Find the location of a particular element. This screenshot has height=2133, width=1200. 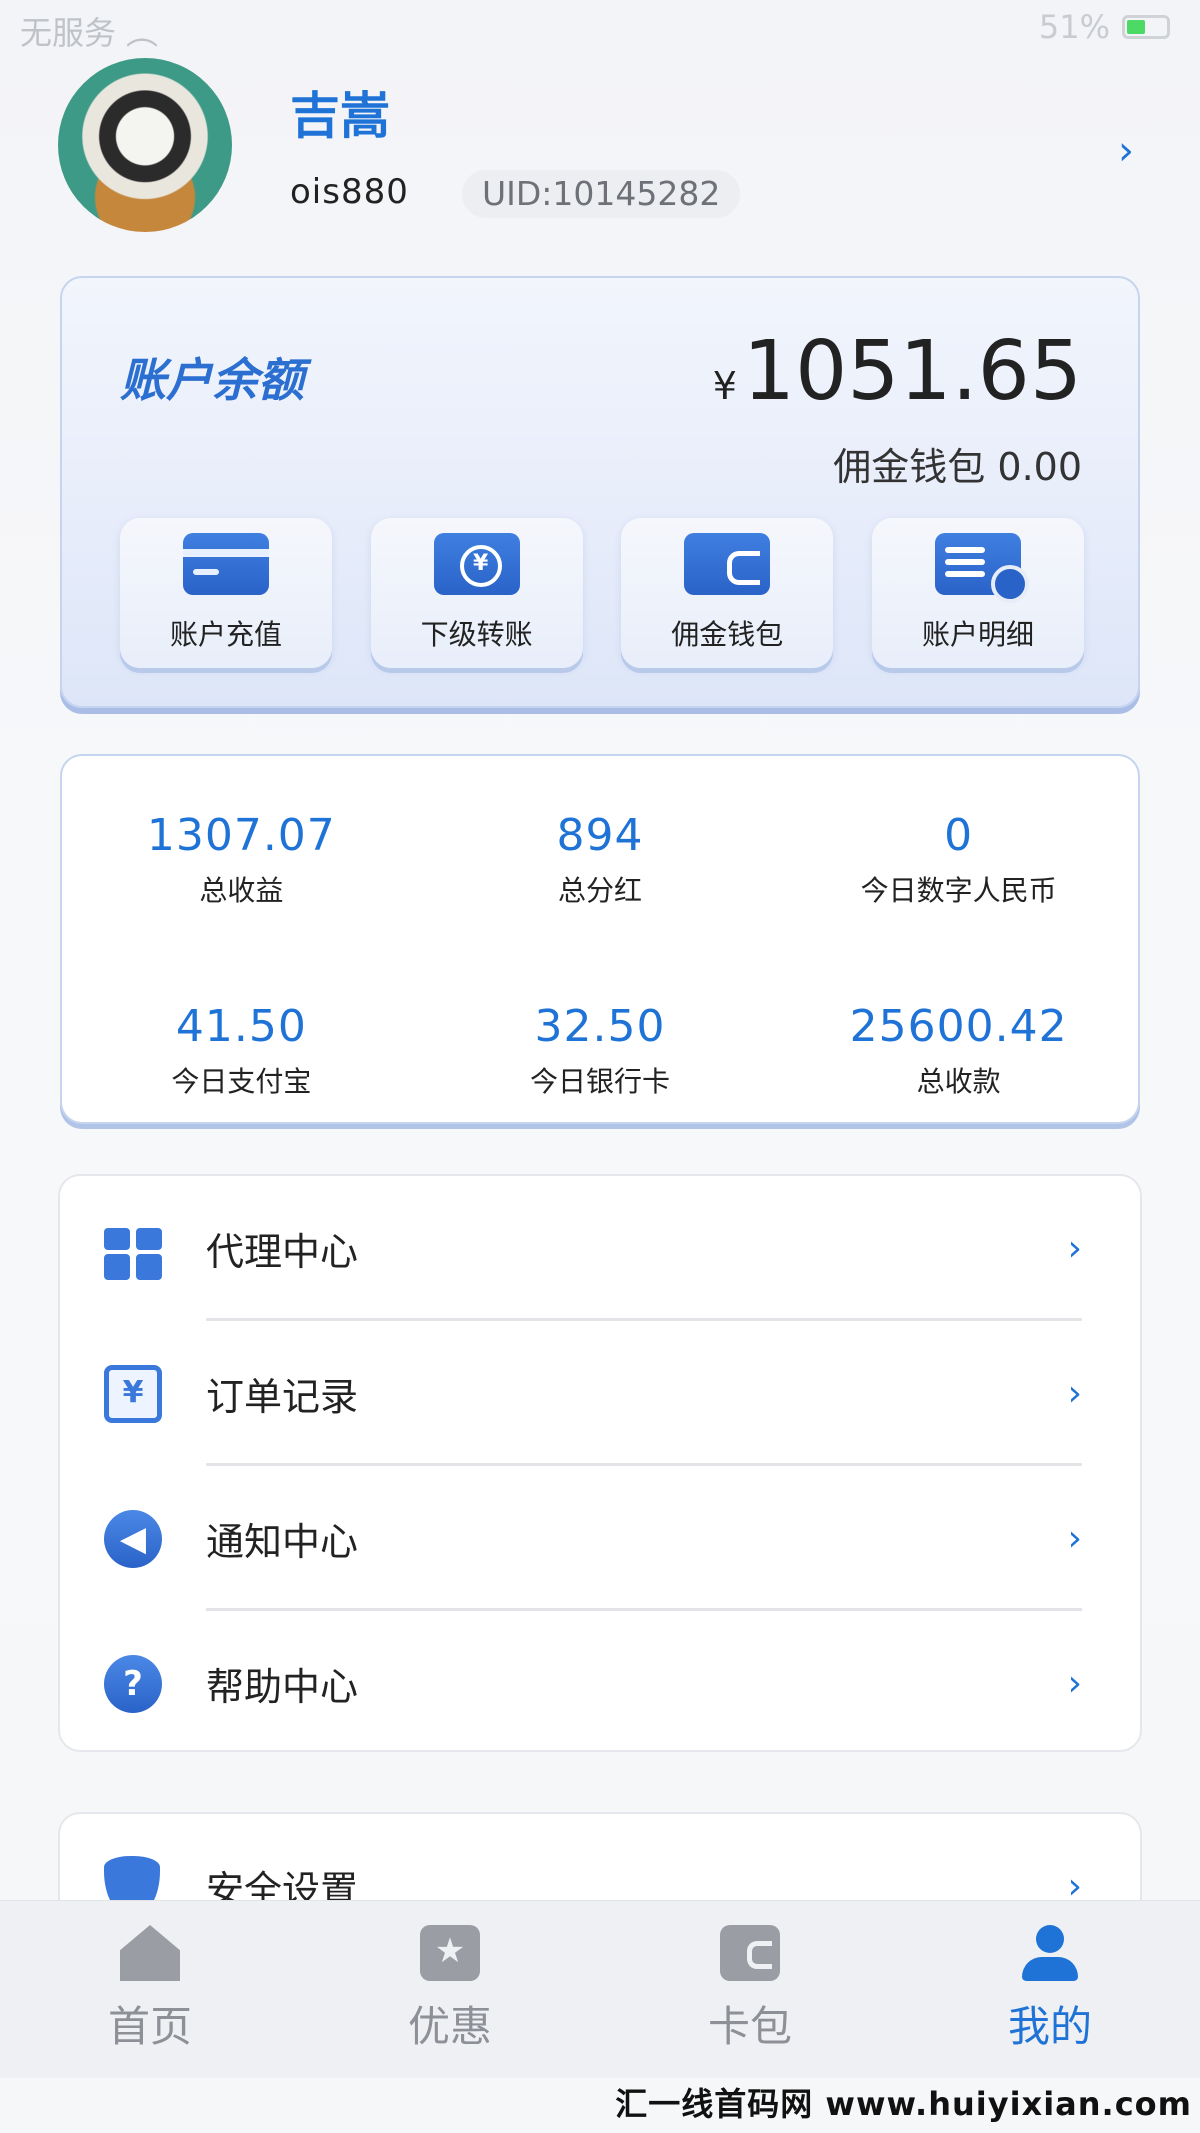

stat-today-ecny: 0 今日数字人民币 is located at coordinates (958, 859).